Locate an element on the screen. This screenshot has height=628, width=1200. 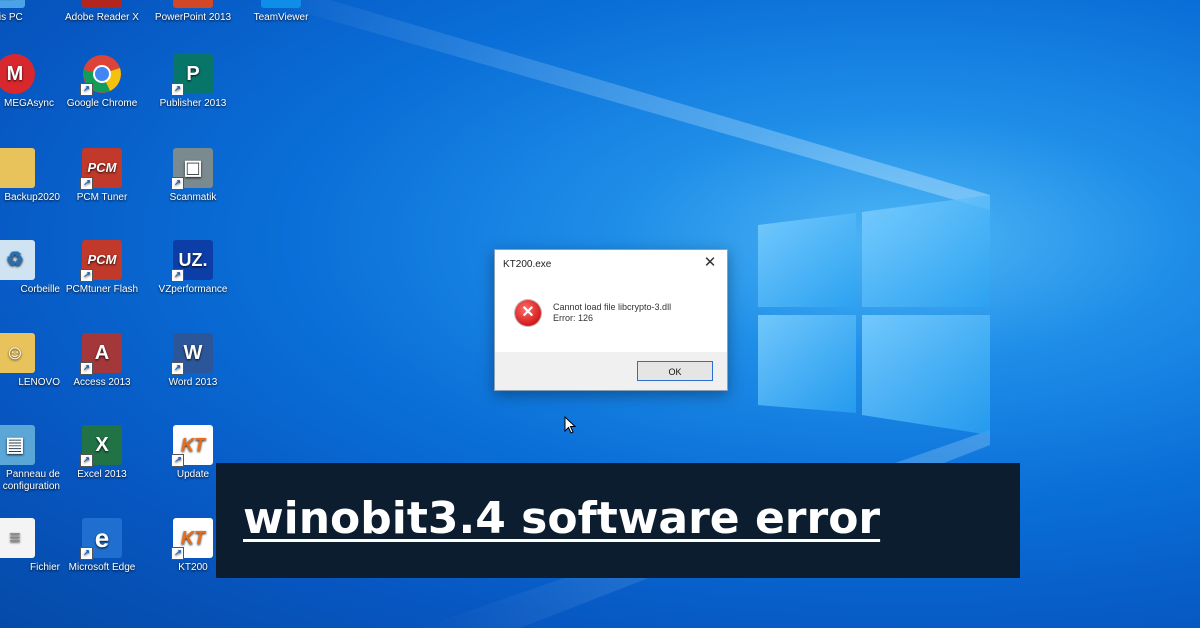
control-panel-icon: ▤ is located at coordinates (17, 445).